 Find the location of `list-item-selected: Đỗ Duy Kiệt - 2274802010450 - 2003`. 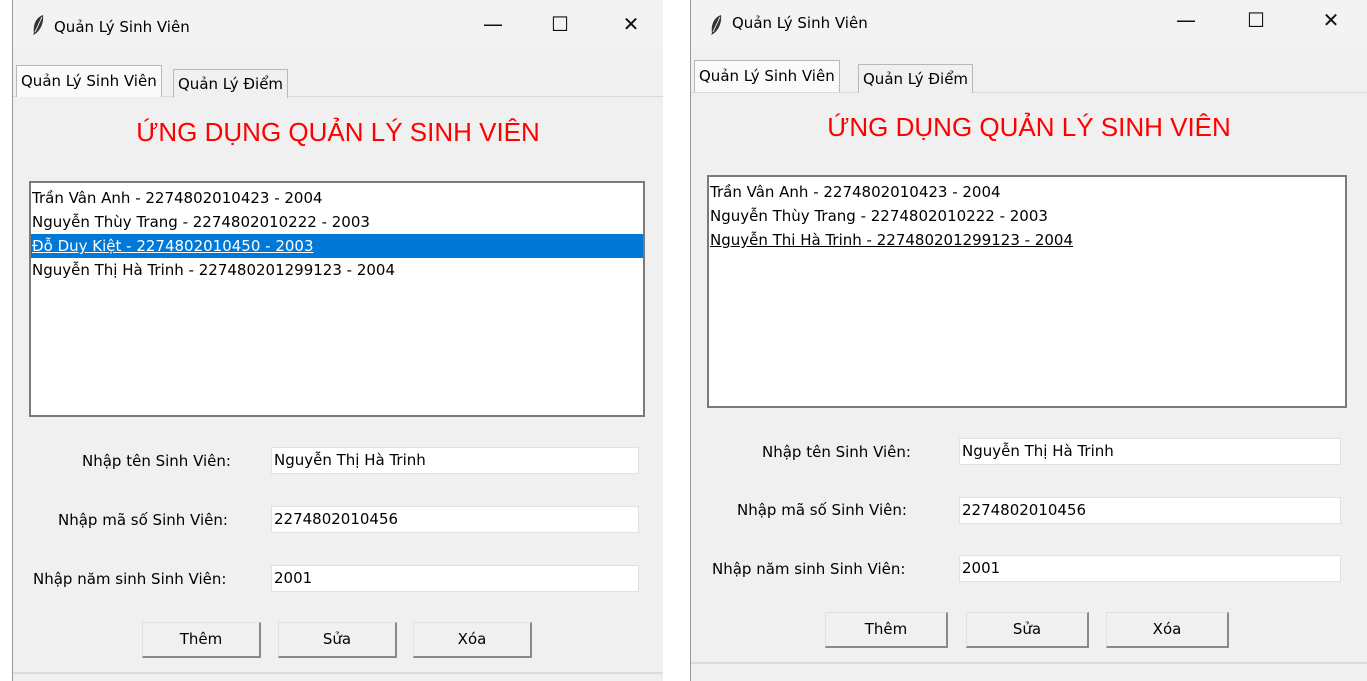

list-item-selected: Đỗ Duy Kiệt - 2274802010450 - 2003 is located at coordinates (337, 246).